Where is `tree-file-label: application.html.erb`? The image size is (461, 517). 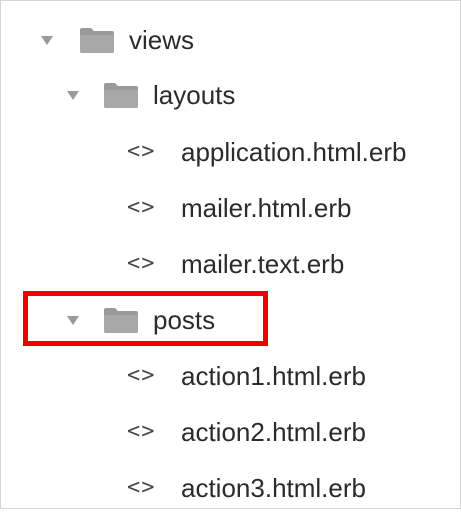 tree-file-label: application.html.erb is located at coordinates (294, 152).